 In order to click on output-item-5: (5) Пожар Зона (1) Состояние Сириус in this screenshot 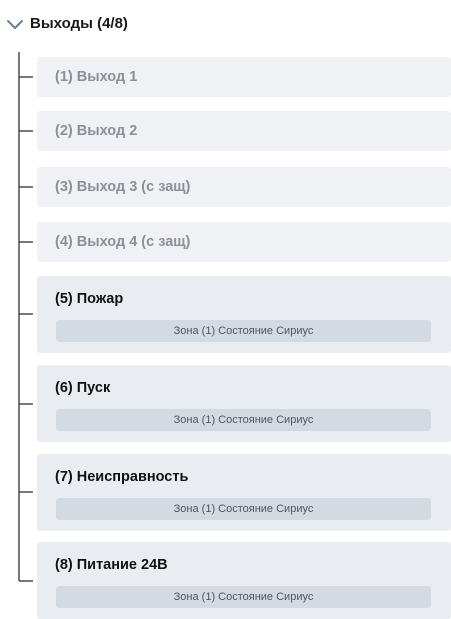, I will do `click(244, 314)`.